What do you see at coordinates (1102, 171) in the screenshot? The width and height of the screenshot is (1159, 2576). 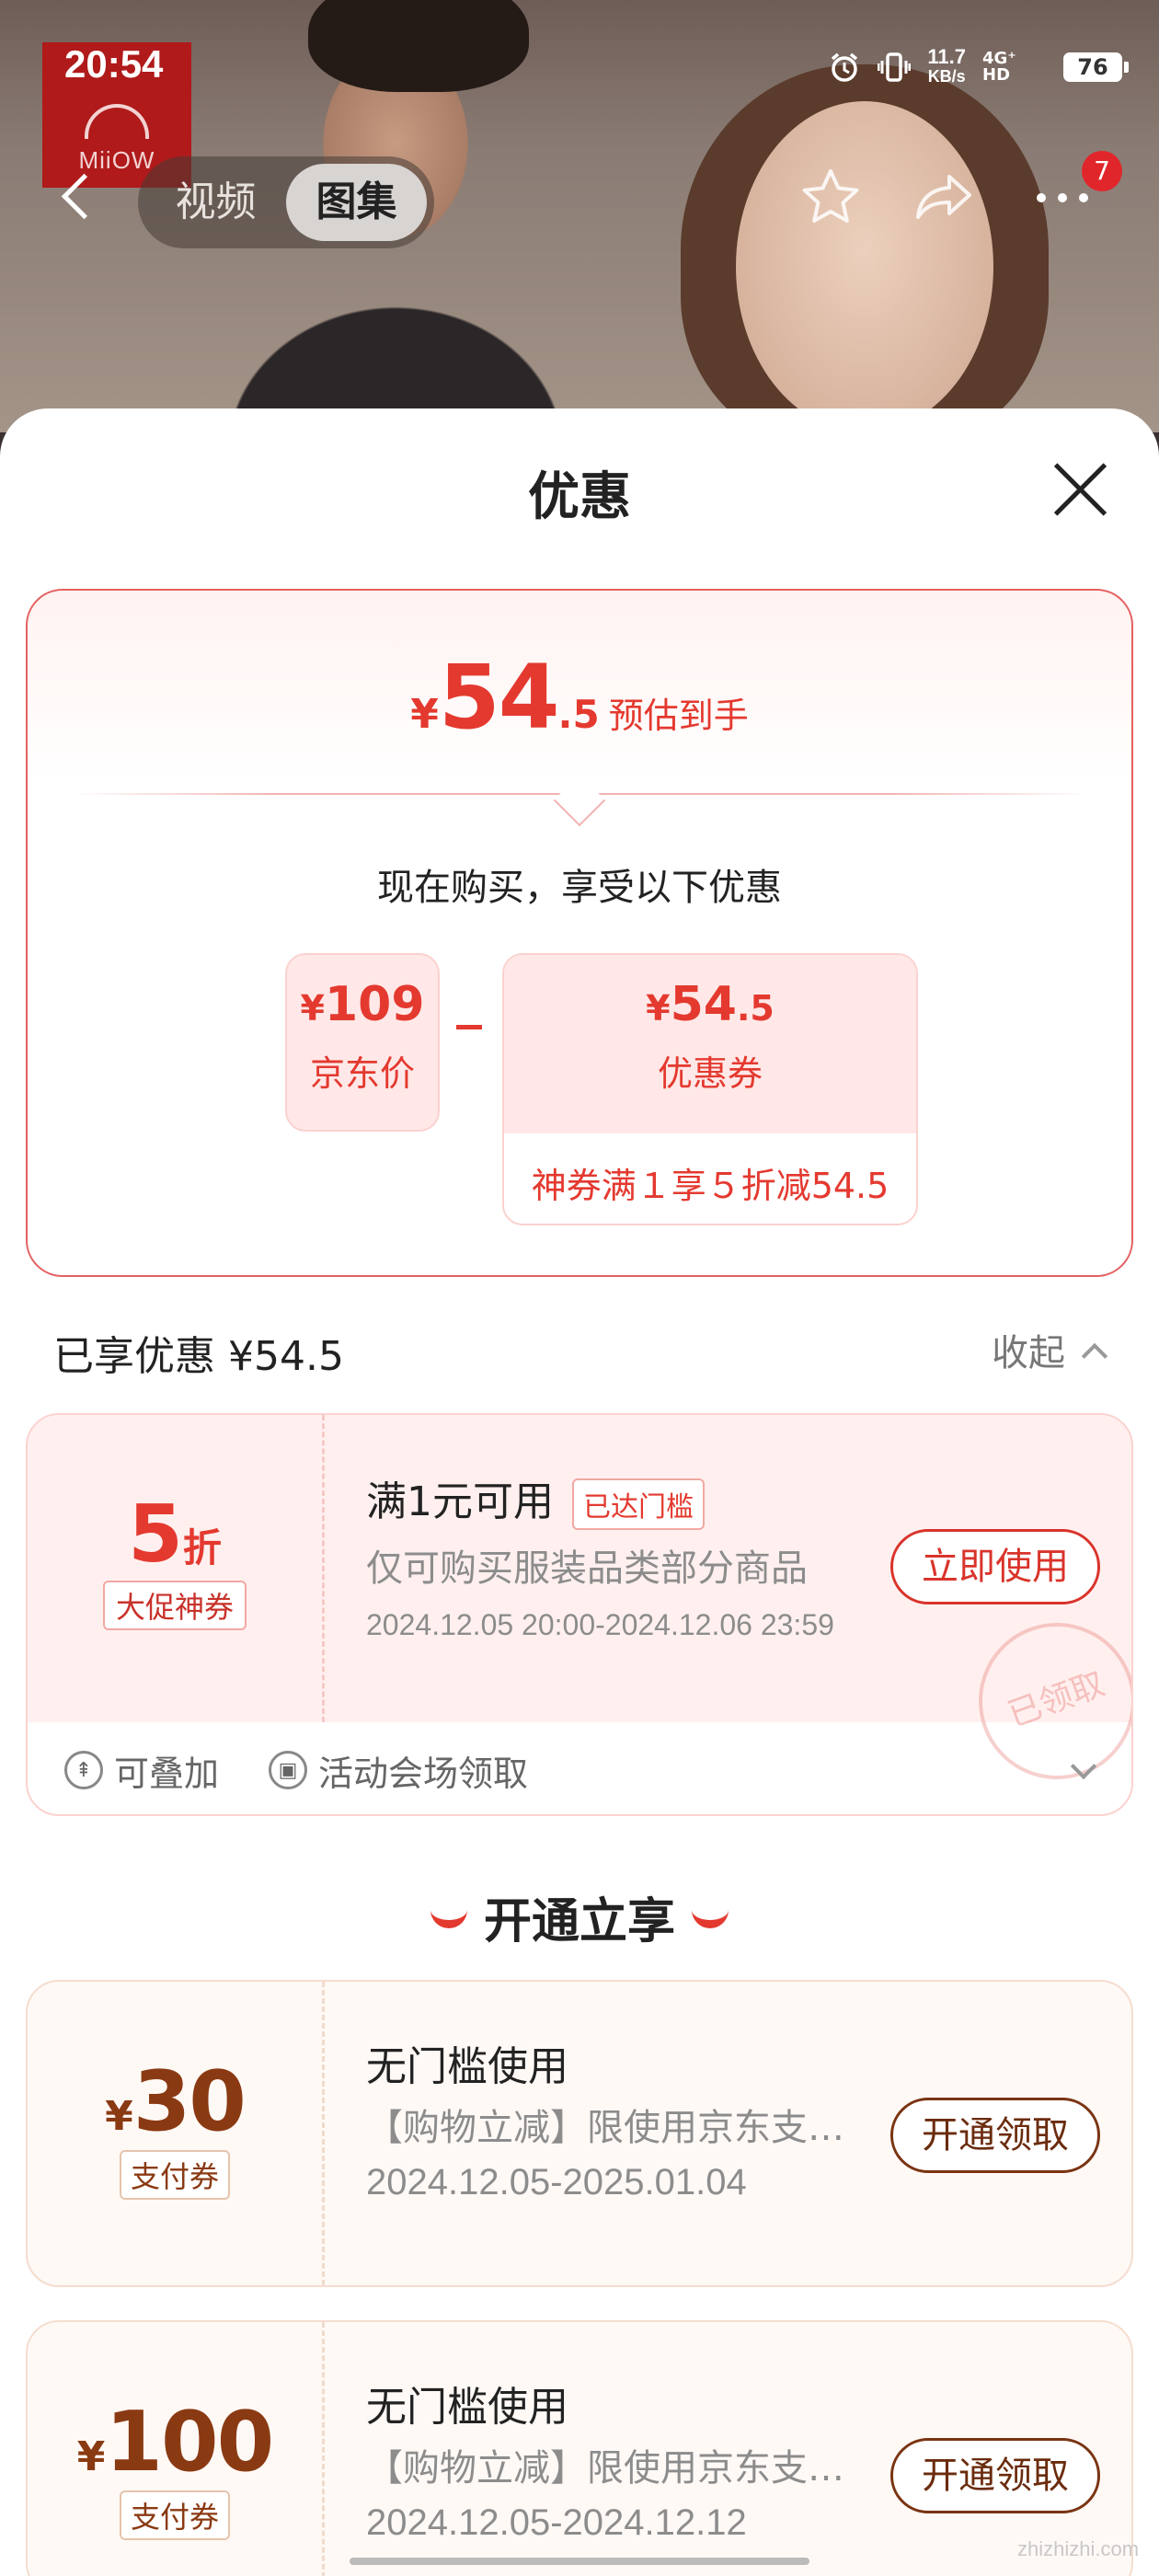 I see `message-count-badge: 7` at bounding box center [1102, 171].